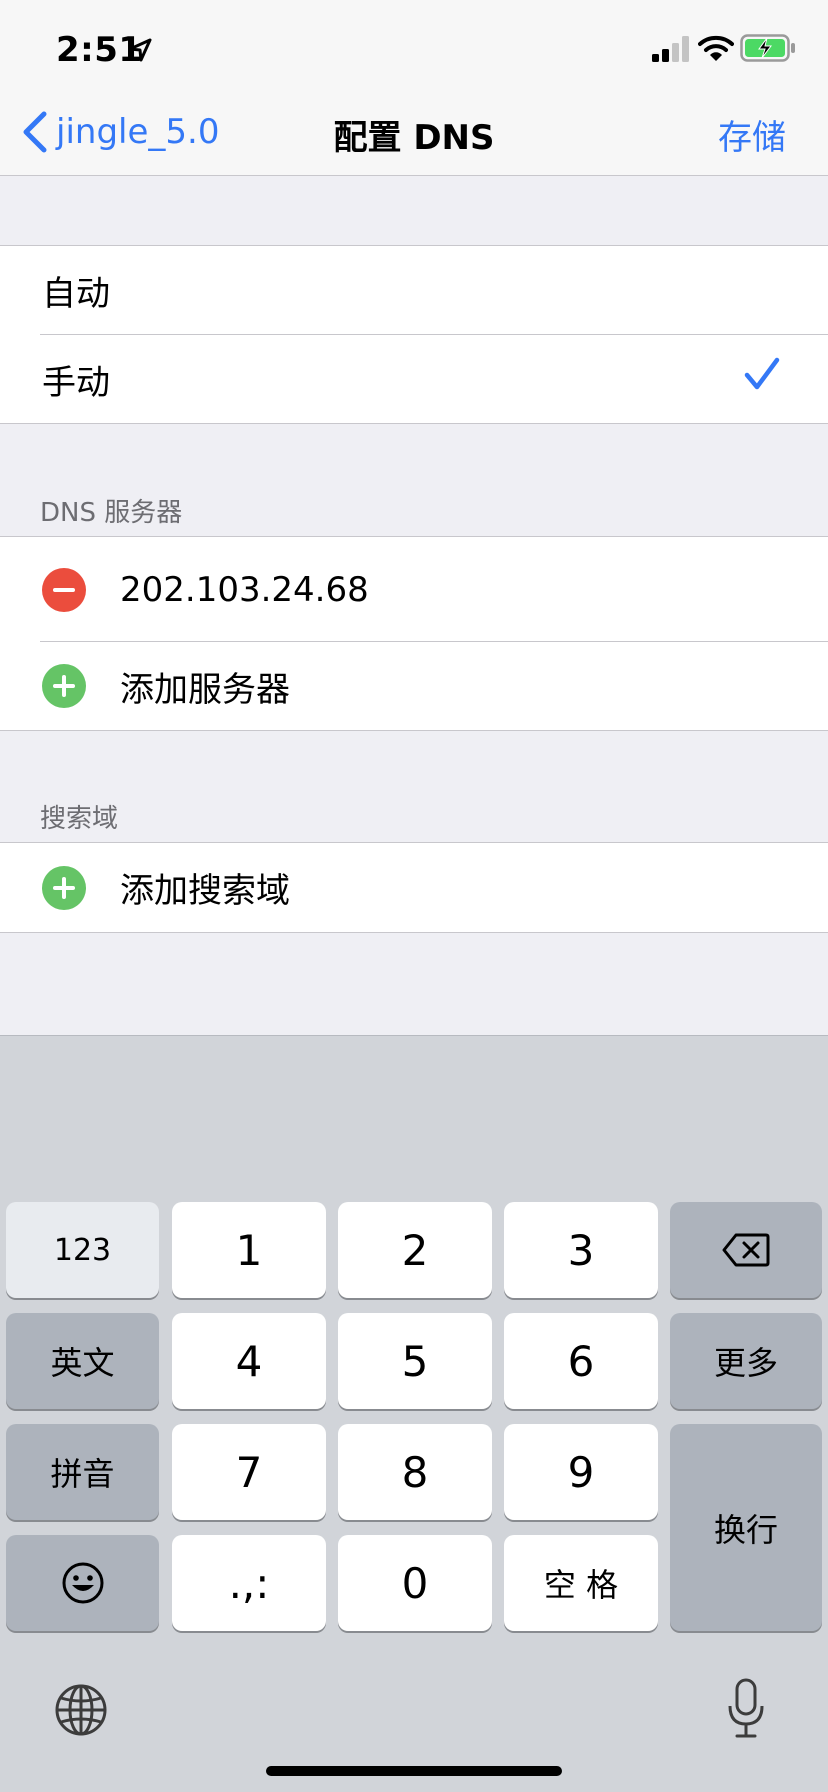 This screenshot has height=1792, width=828. Describe the element at coordinates (79, 819) in the screenshot. I see `section-header-search-domains: 搜索域` at that location.